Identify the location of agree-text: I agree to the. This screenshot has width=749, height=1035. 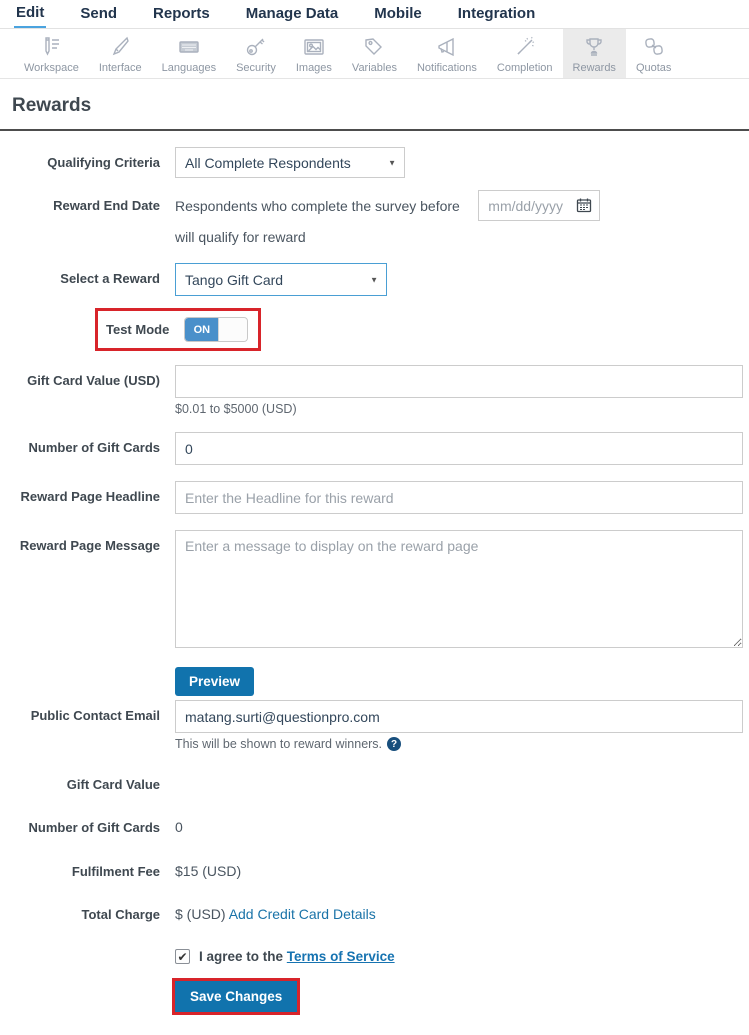
(241, 956).